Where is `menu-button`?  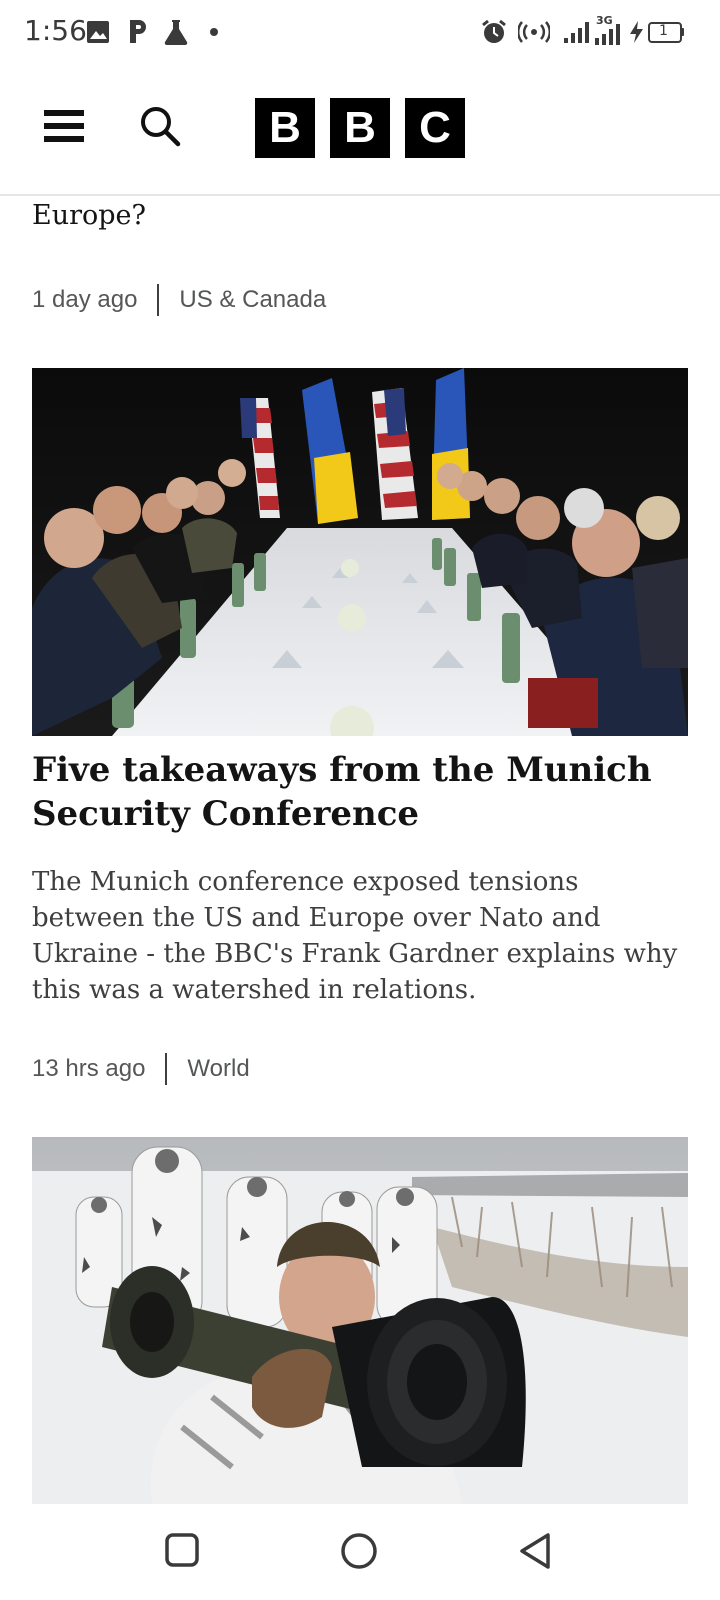
menu-button is located at coordinates (64, 128).